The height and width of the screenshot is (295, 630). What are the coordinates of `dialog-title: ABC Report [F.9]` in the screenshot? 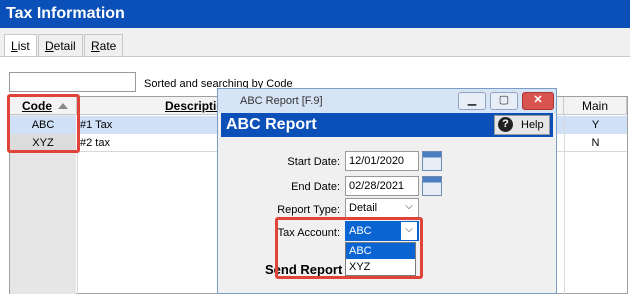 It's located at (281, 101).